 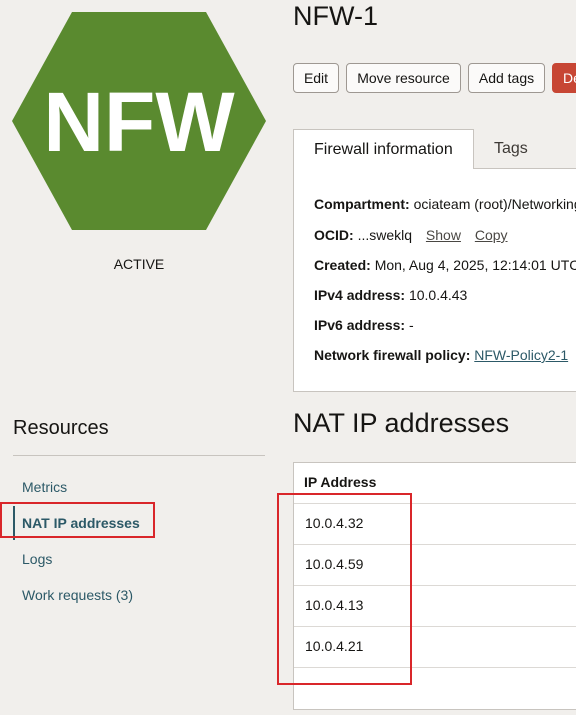 What do you see at coordinates (445, 204) in the screenshot?
I see `info-compartment: Compartment: ociateam (root)/Networking` at bounding box center [445, 204].